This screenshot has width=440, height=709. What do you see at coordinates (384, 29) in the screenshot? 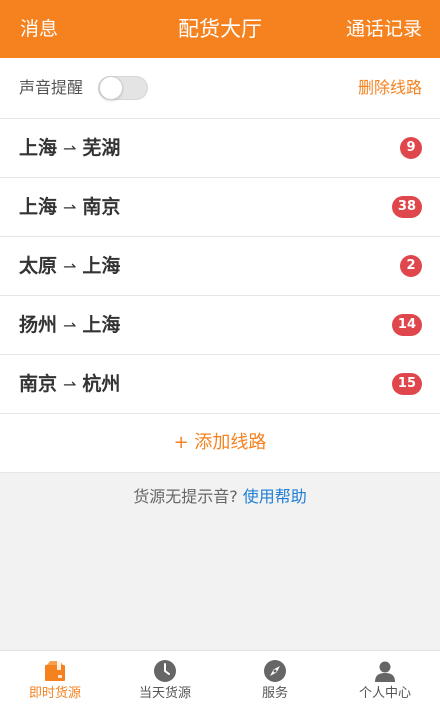
I see `call-log-button: 通话记录` at bounding box center [384, 29].